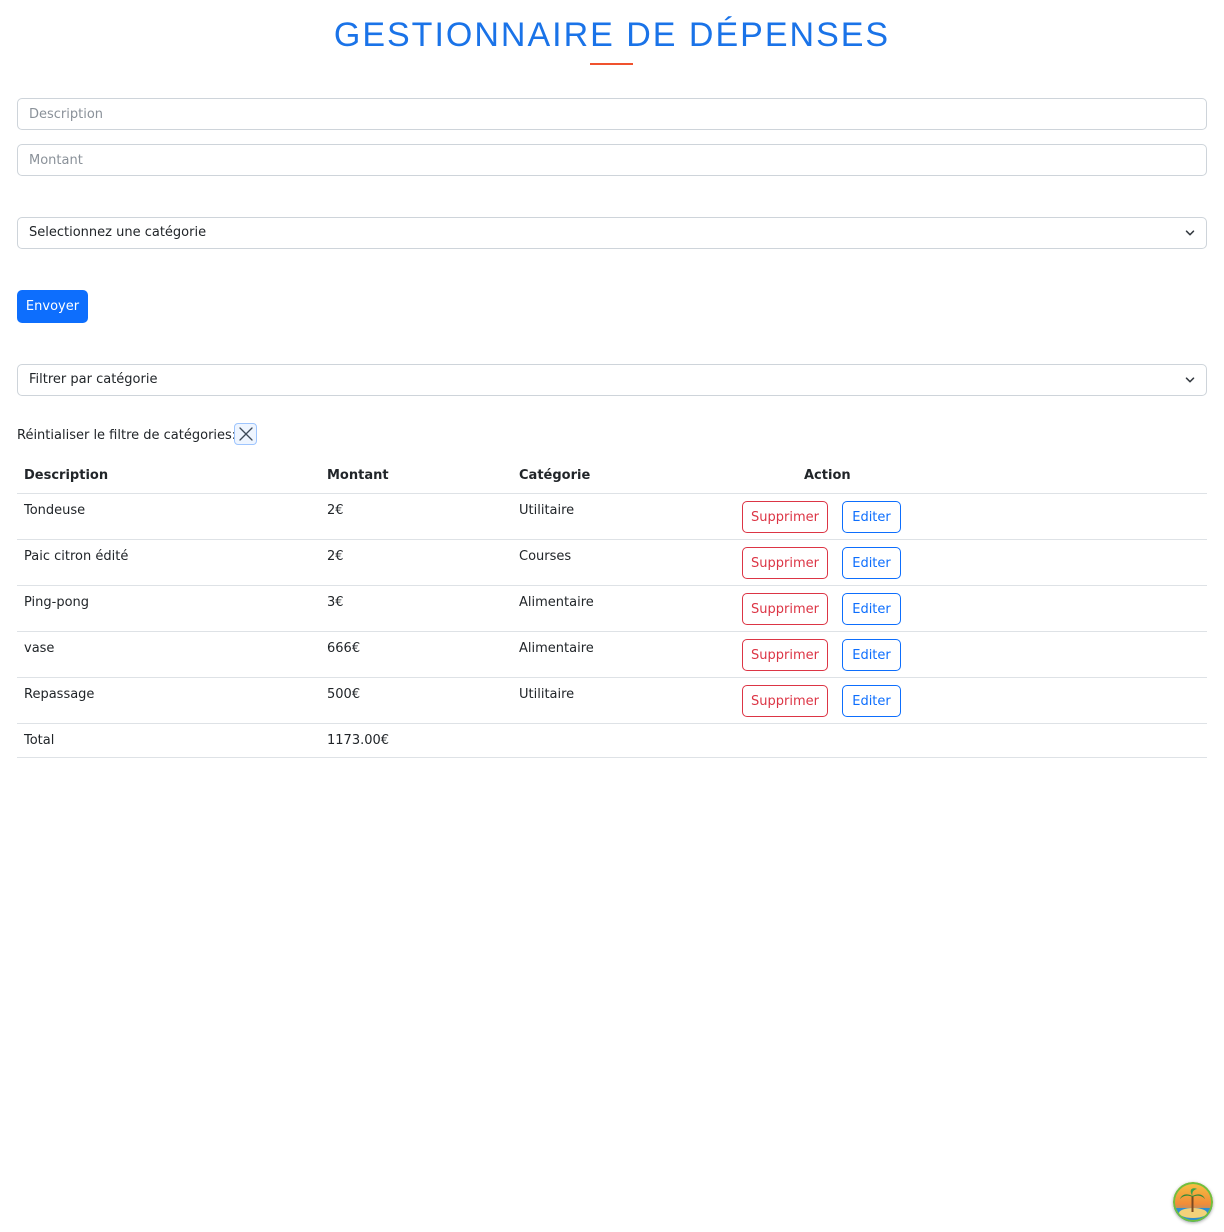 The height and width of the screenshot is (1232, 1224). Describe the element at coordinates (168, 700) in the screenshot. I see `cell-description: Repassage` at that location.